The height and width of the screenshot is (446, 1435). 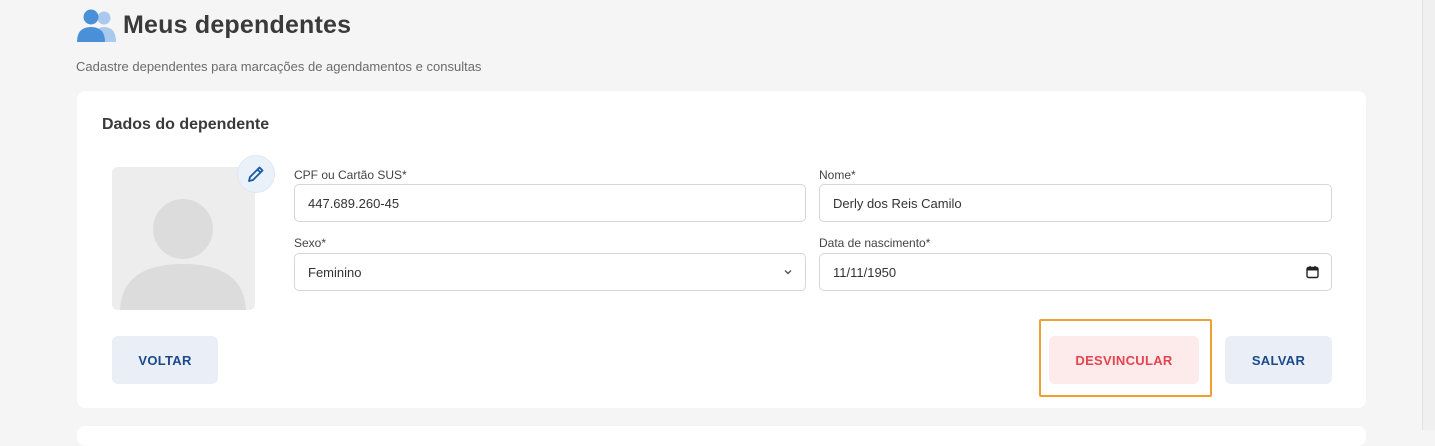 What do you see at coordinates (183, 254) in the screenshot?
I see `person-placeholder-icon` at bounding box center [183, 254].